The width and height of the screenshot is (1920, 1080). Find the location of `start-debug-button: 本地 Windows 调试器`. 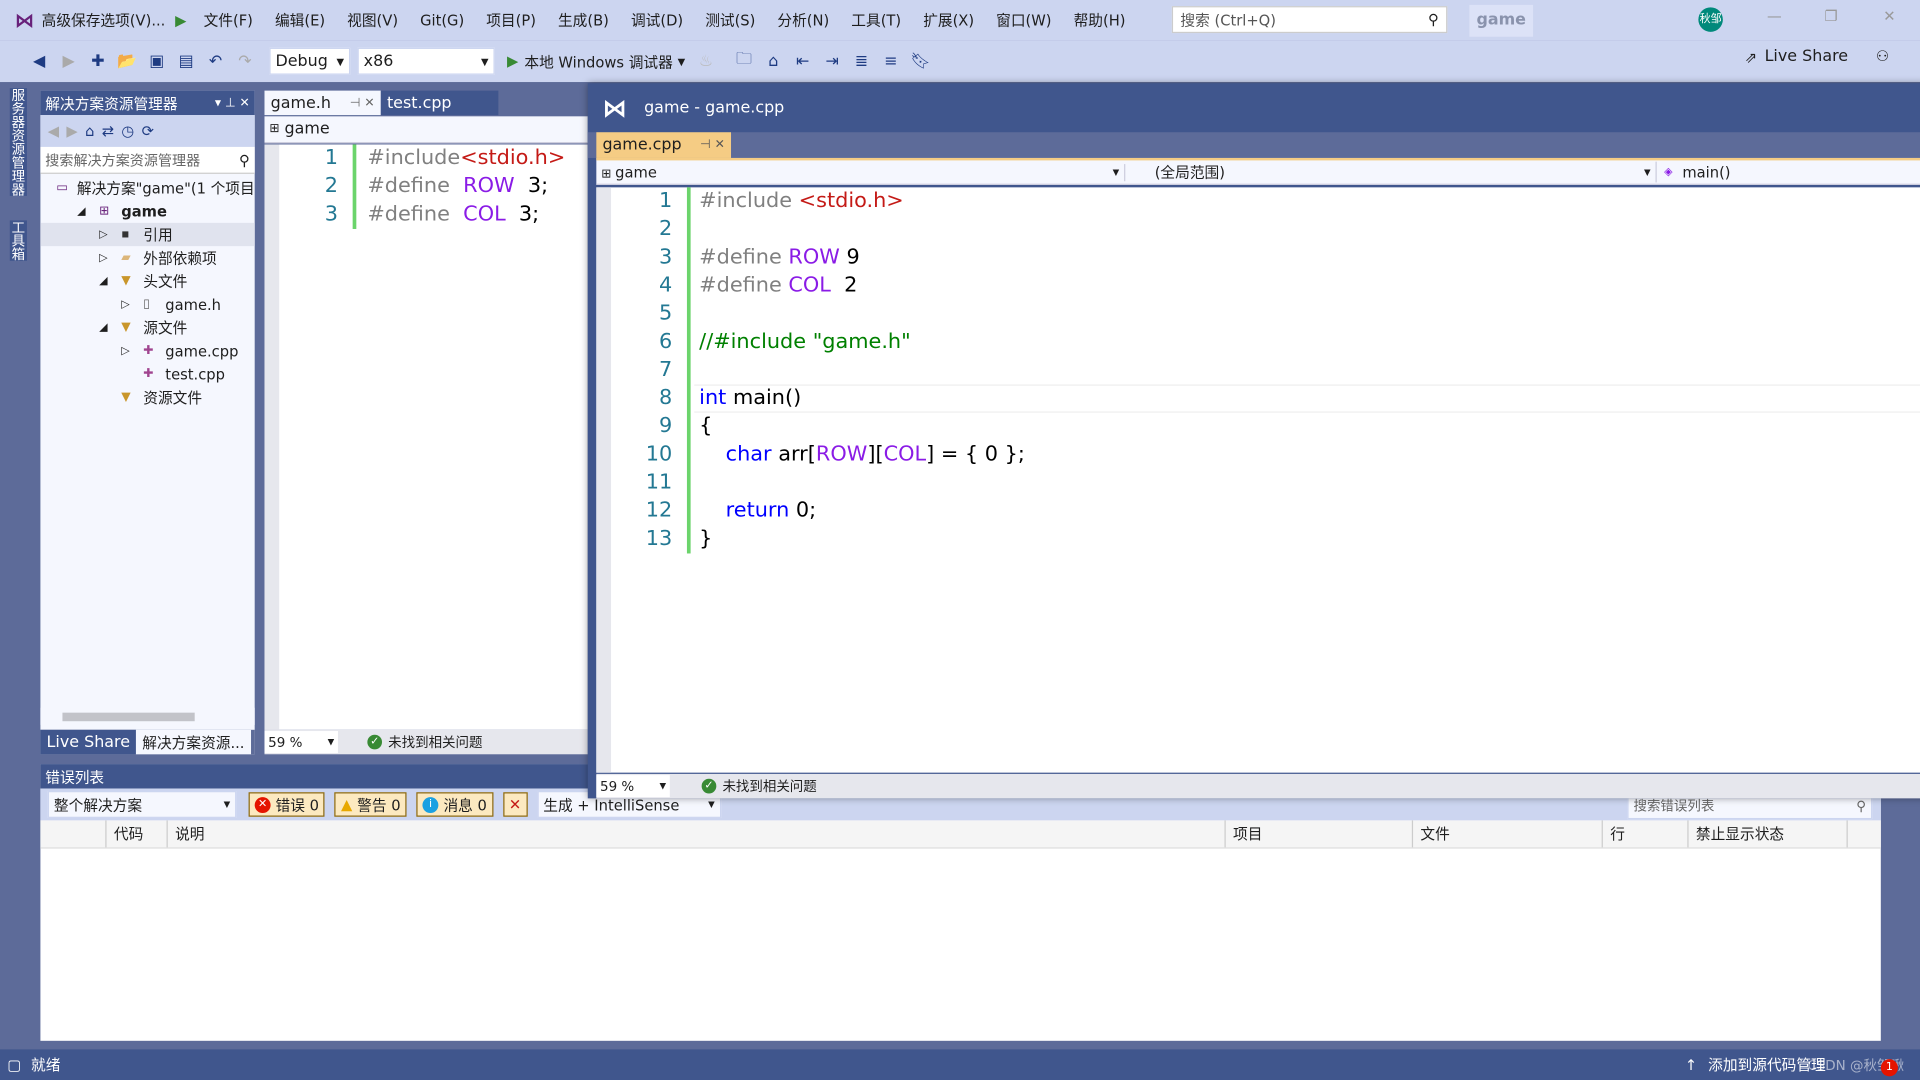

start-debug-button: 本地 Windows 调试器 is located at coordinates (598, 61).